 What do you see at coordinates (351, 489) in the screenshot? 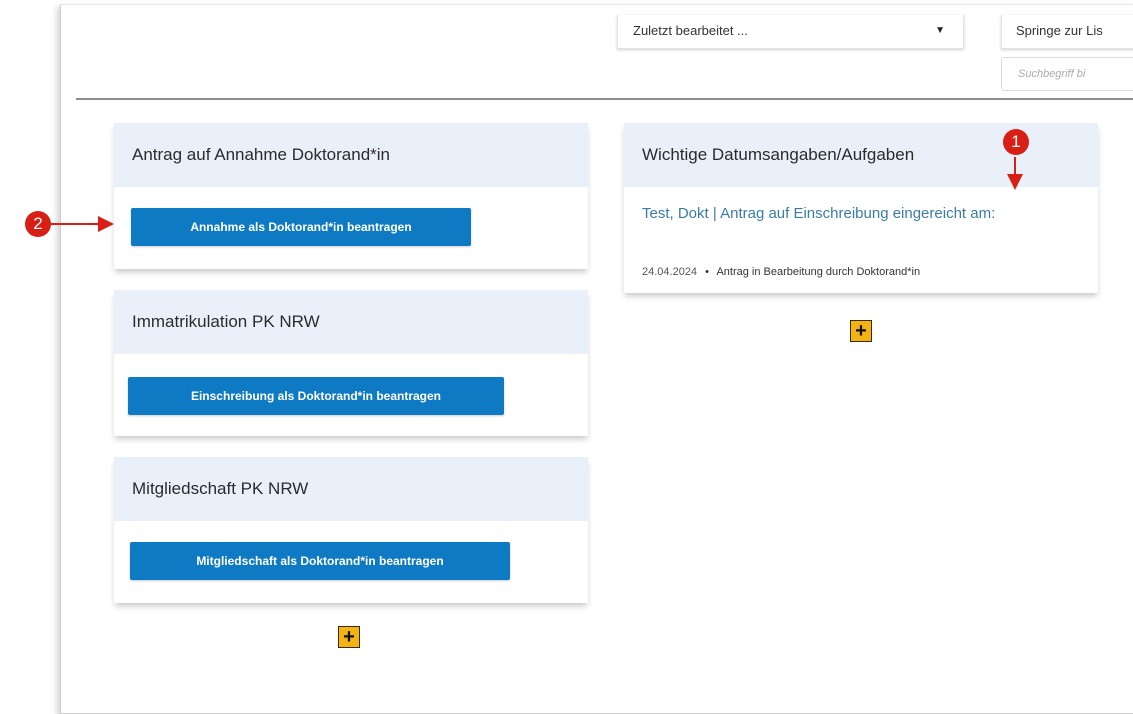
I see `card-title: Mitgliedschaft PK NRW` at bounding box center [351, 489].